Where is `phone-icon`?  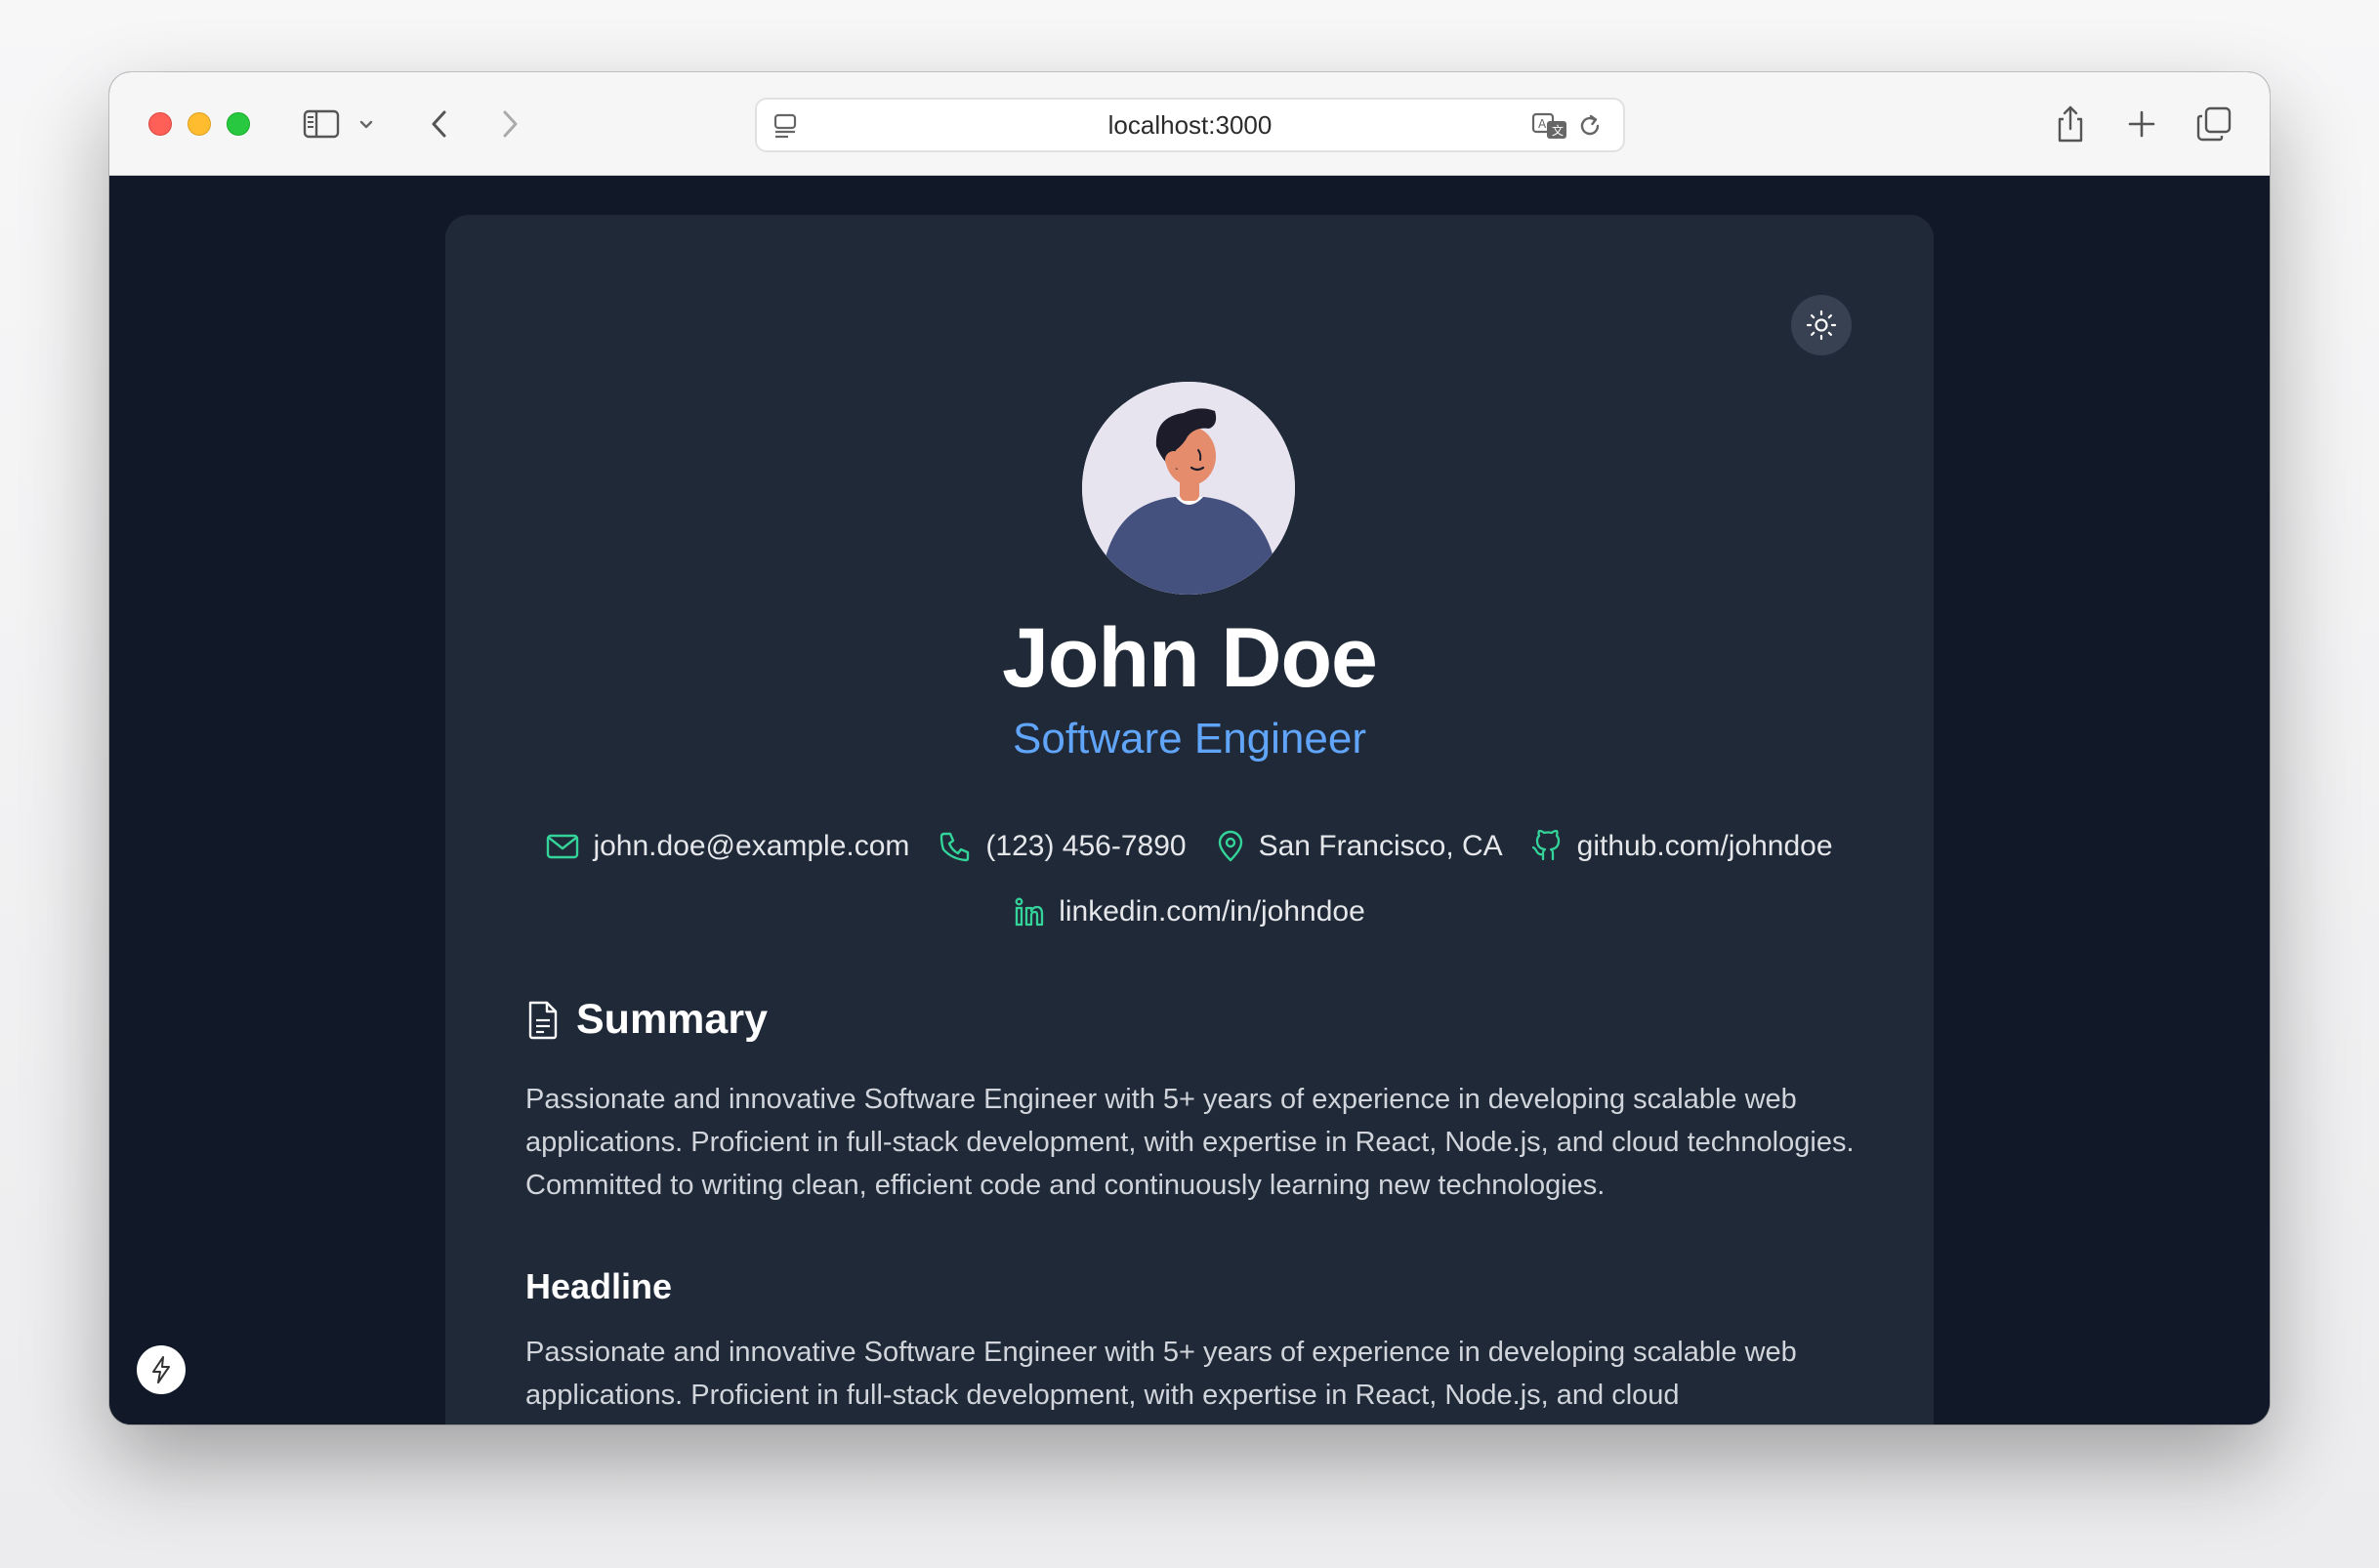
phone-icon is located at coordinates (955, 847).